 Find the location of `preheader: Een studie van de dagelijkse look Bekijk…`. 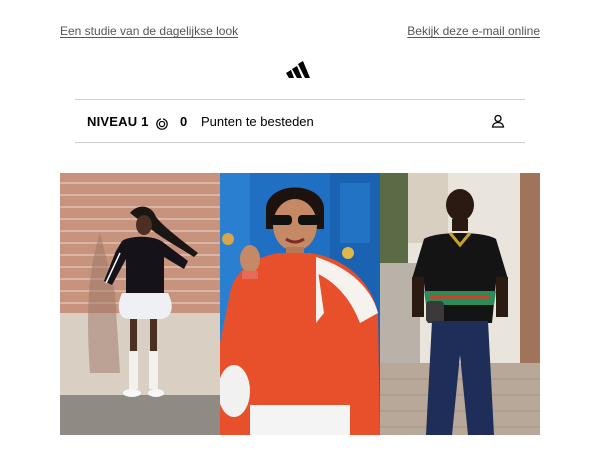

preheader: Een studie van de dagelijkse look Bekijk… is located at coordinates (300, 32).